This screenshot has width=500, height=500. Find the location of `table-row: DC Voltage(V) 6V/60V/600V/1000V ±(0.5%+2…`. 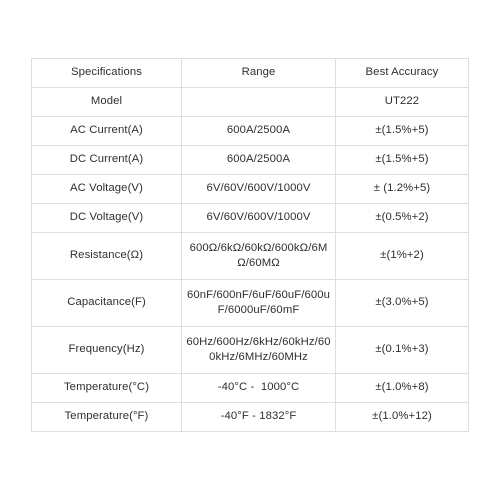

table-row: DC Voltage(V) 6V/60V/600V/1000V ±(0.5%+2… is located at coordinates (250, 218).